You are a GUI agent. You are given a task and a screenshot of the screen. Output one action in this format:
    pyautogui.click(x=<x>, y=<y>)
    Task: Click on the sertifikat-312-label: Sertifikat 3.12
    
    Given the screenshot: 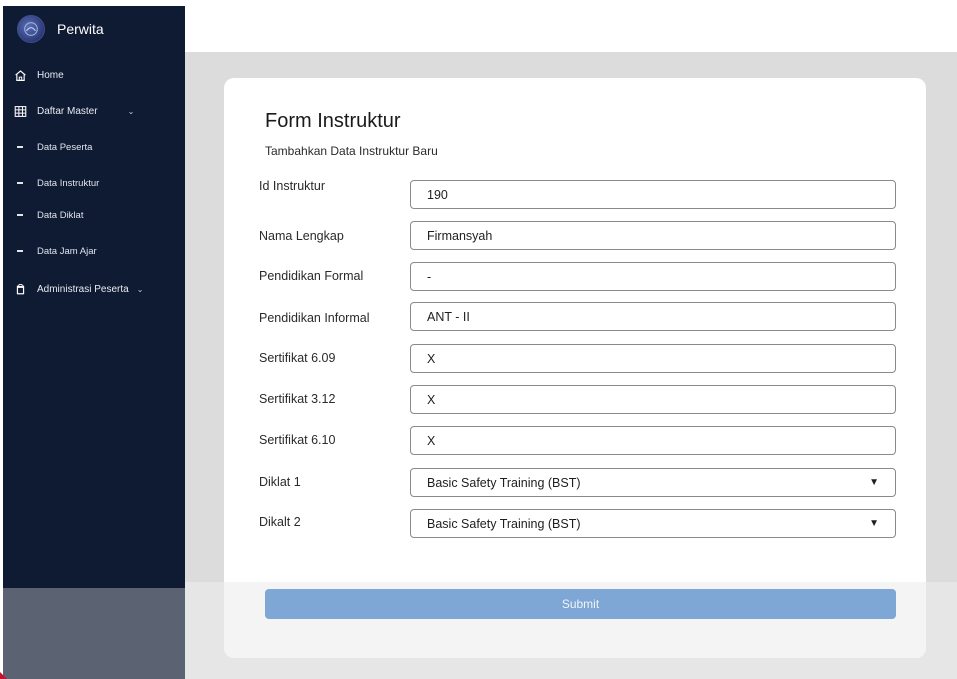 What is the action you would take?
    pyautogui.click(x=297, y=399)
    